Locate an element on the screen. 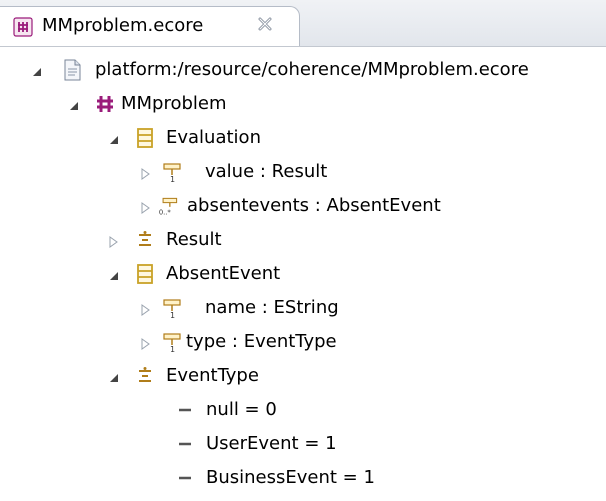 The image size is (606, 501). tree-item-label: Result is located at coordinates (194, 239).